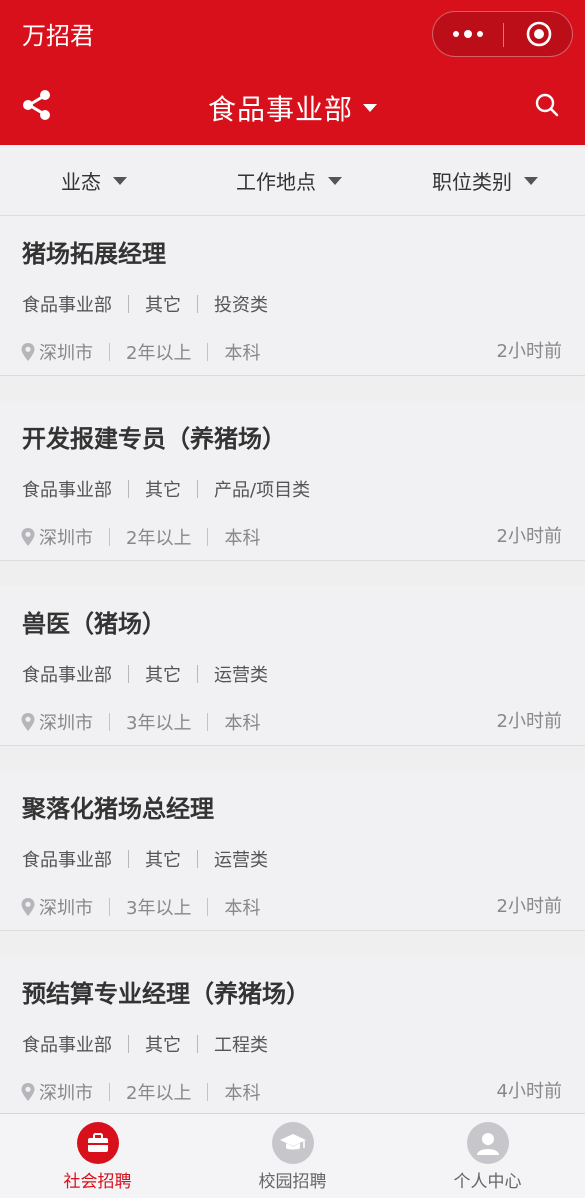  Describe the element at coordinates (487, 1182) in the screenshot. I see `tab-label: 个人中心` at that location.